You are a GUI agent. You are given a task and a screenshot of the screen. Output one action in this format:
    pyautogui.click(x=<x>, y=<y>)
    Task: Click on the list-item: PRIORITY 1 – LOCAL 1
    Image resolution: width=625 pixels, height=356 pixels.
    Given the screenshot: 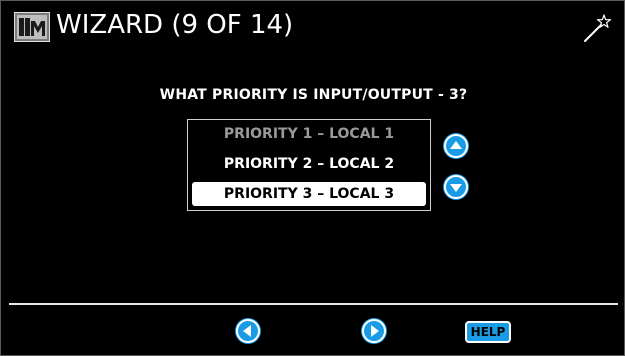 What is the action you would take?
    pyautogui.click(x=309, y=134)
    